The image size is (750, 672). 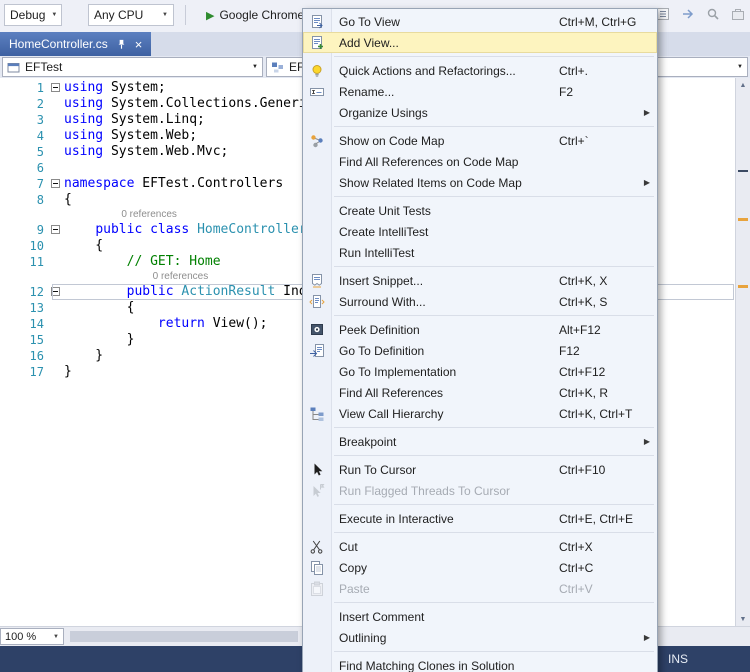 What do you see at coordinates (480, 469) in the screenshot?
I see `run-to-cursor-menu-item: Run To Cursor Ctrl+F10` at bounding box center [480, 469].